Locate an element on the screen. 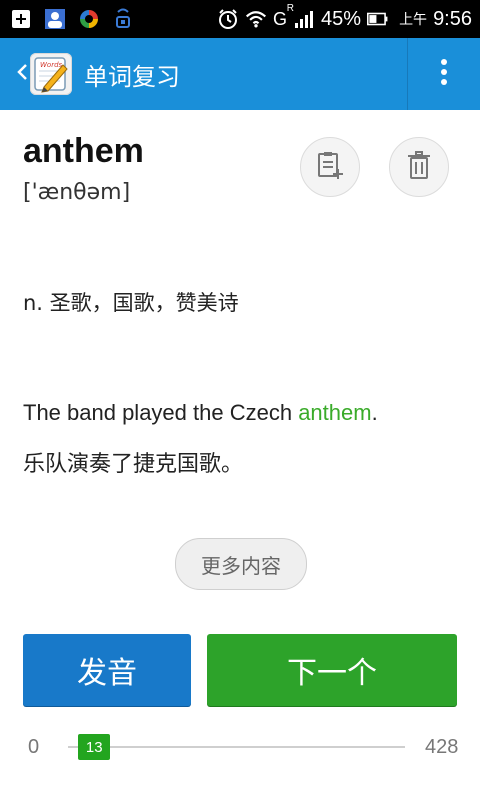  more-vertical-icon is located at coordinates (444, 74).